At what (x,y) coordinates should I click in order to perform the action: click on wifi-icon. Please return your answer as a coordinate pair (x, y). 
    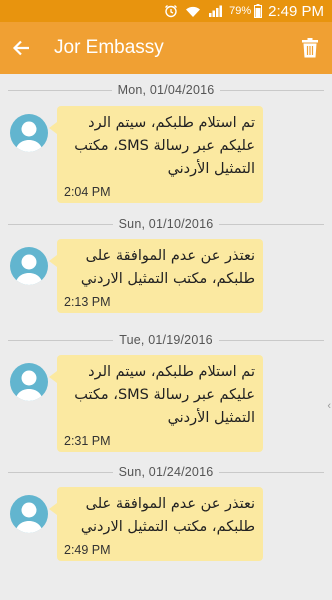
    Looking at the image, I should click on (193, 11).